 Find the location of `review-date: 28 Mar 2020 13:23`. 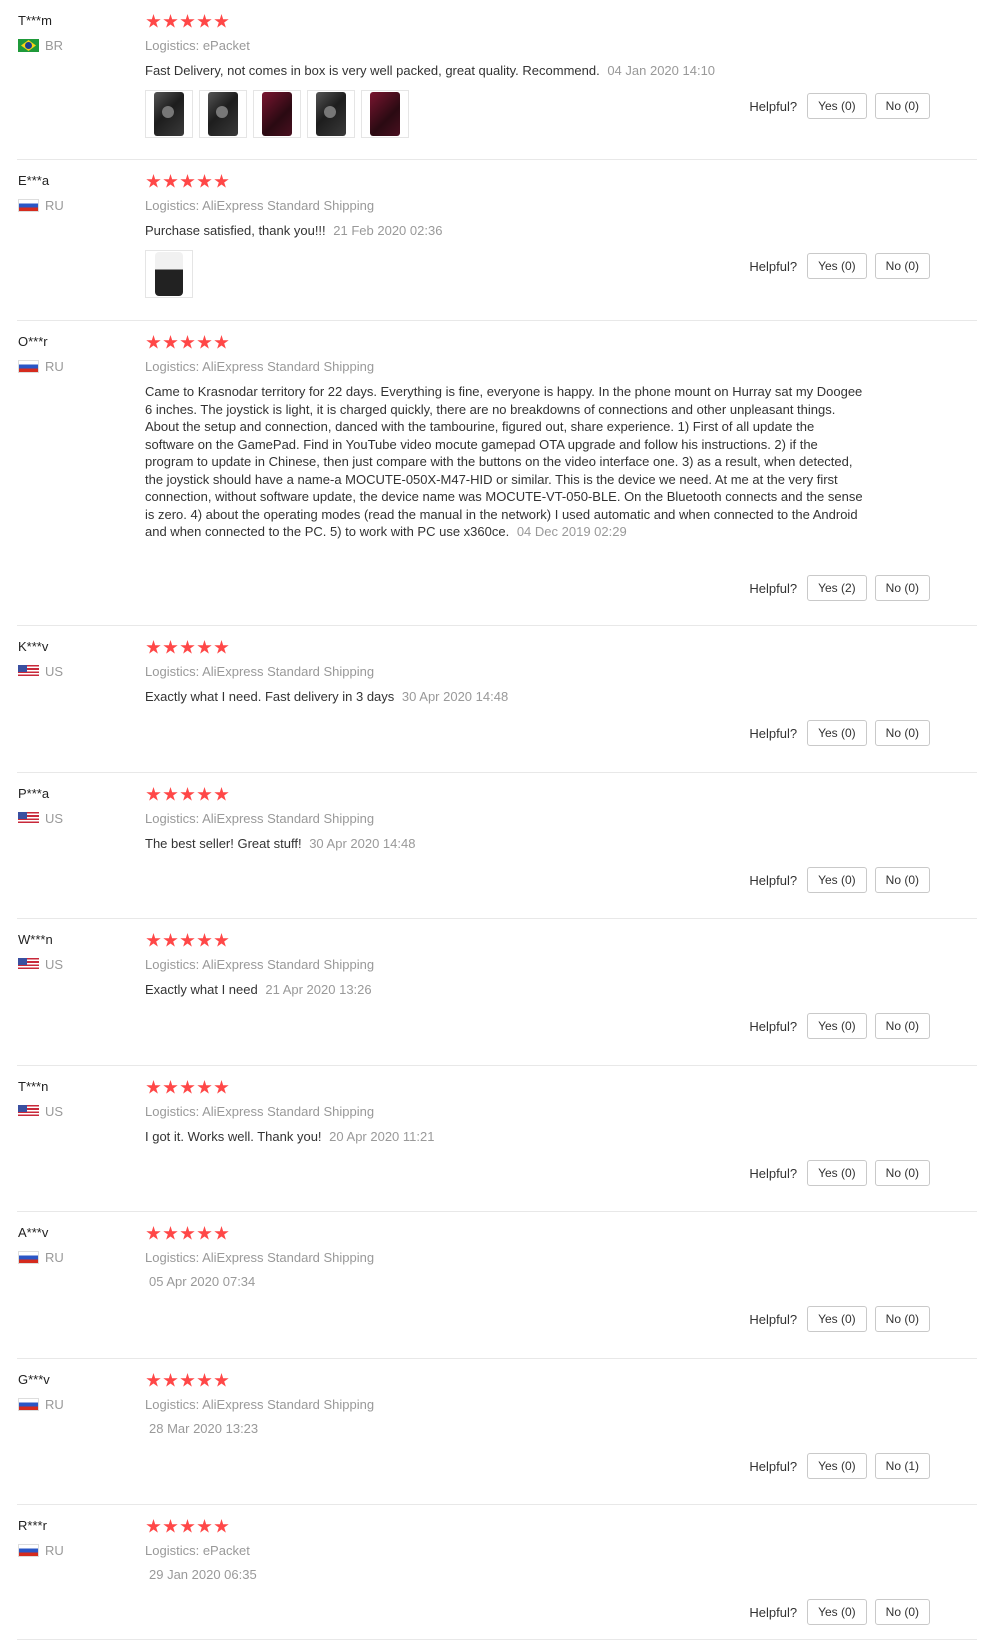

review-date: 28 Mar 2020 13:23 is located at coordinates (204, 1428).